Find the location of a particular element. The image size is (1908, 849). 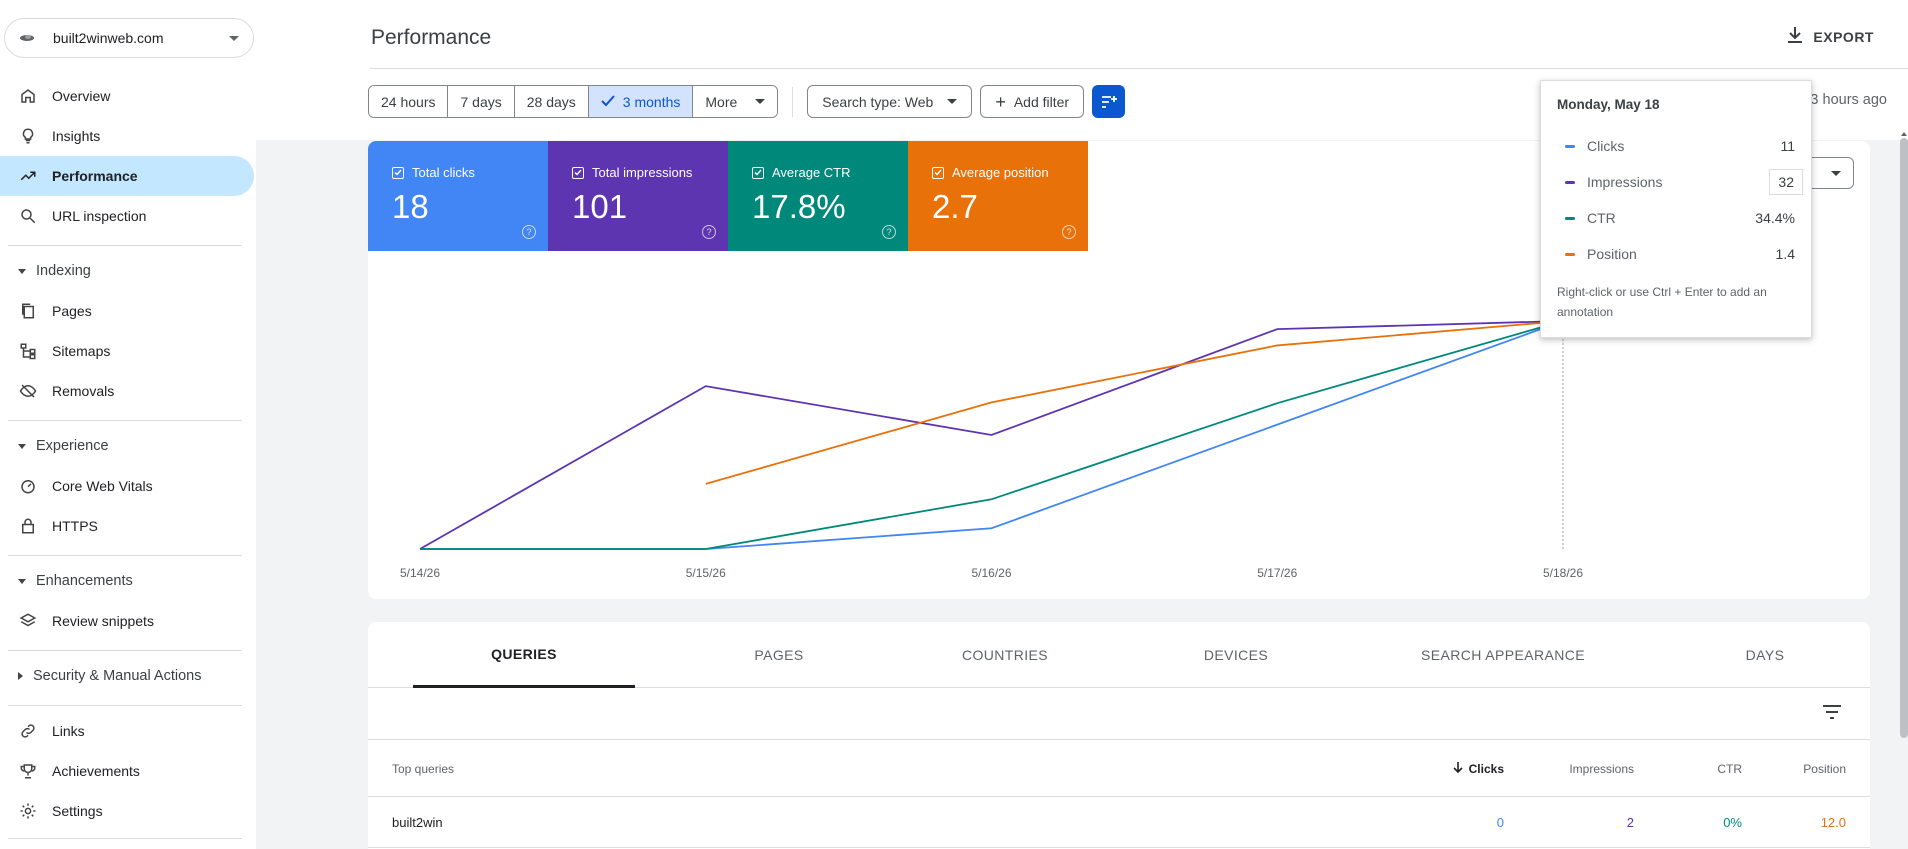

tooltip-row-position: Position 1.4 is located at coordinates (1676, 254).